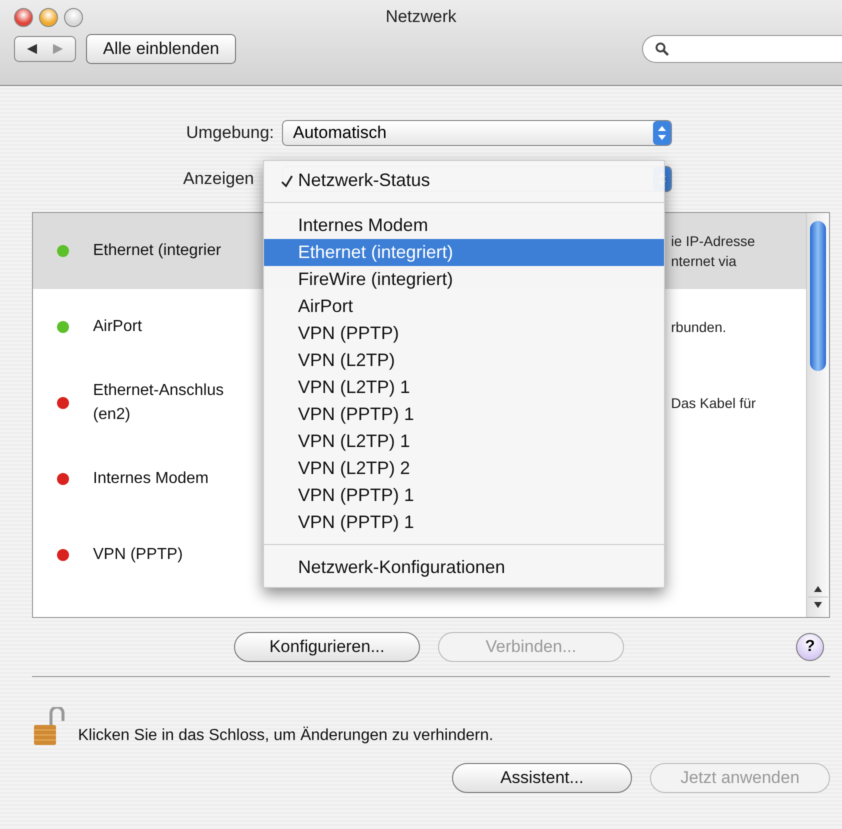 The width and height of the screenshot is (842, 829). What do you see at coordinates (157, 251) in the screenshot?
I see `service-name: Ethernet (integrier` at bounding box center [157, 251].